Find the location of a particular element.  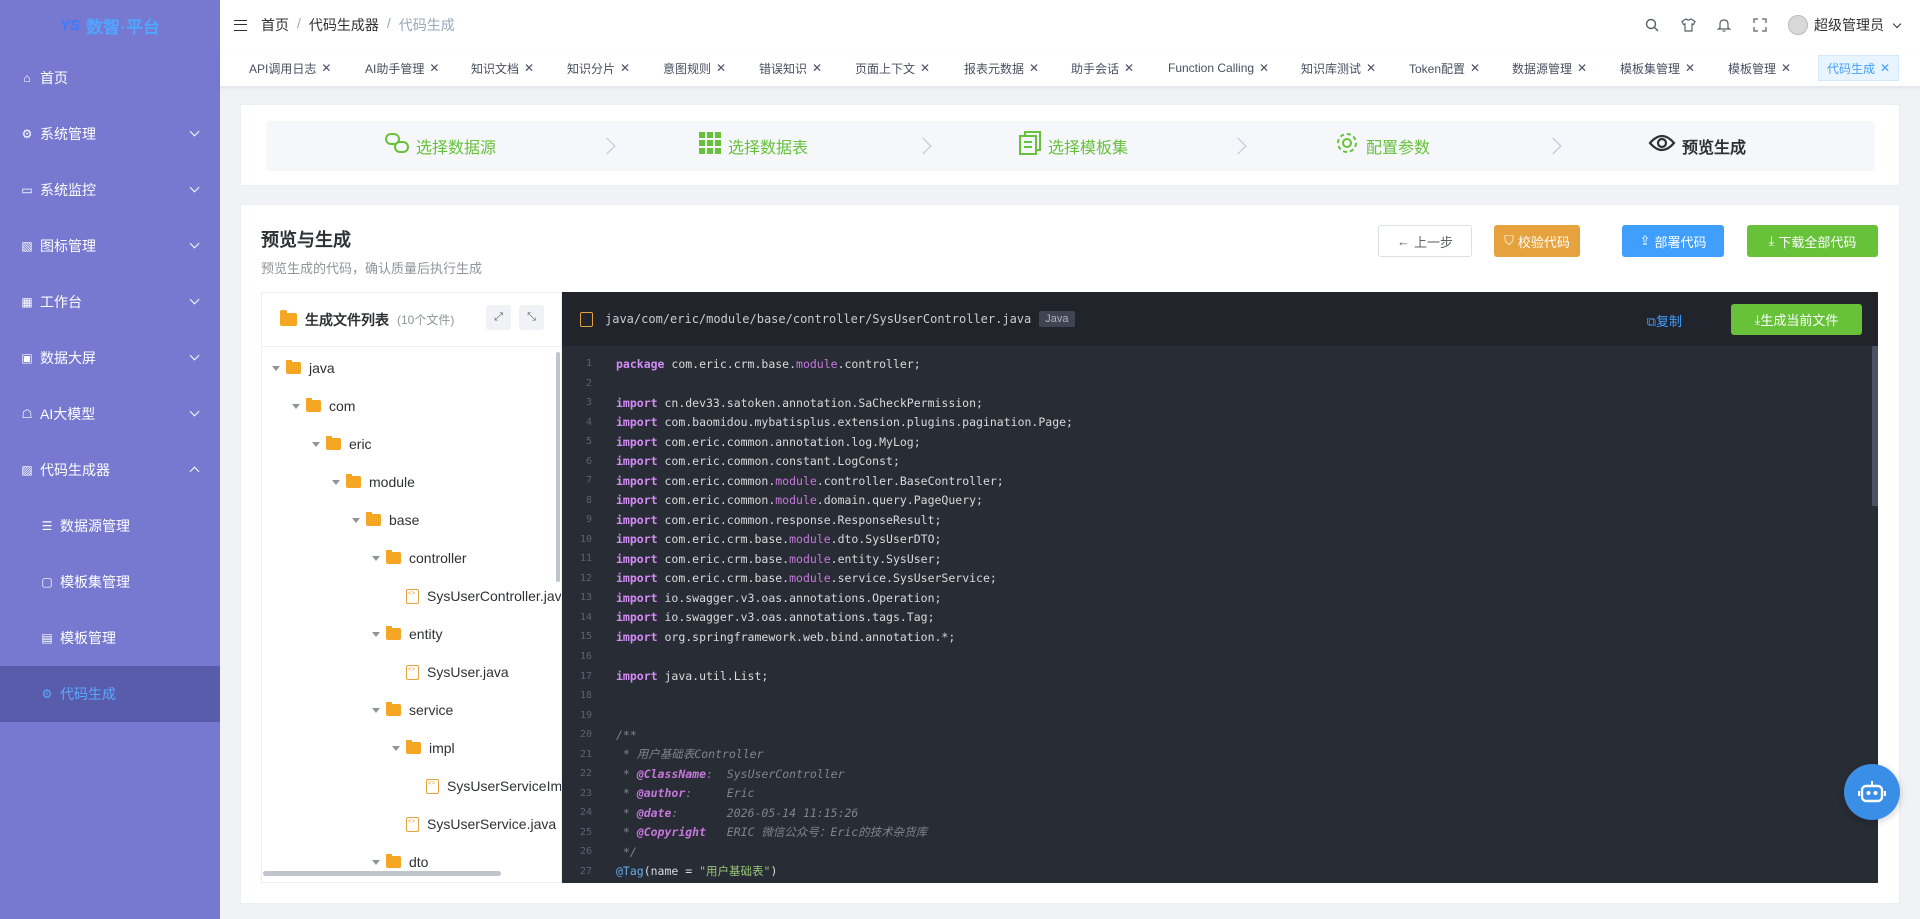

sidebar-item-3: ▧ 图标管理 is located at coordinates (110, 246).